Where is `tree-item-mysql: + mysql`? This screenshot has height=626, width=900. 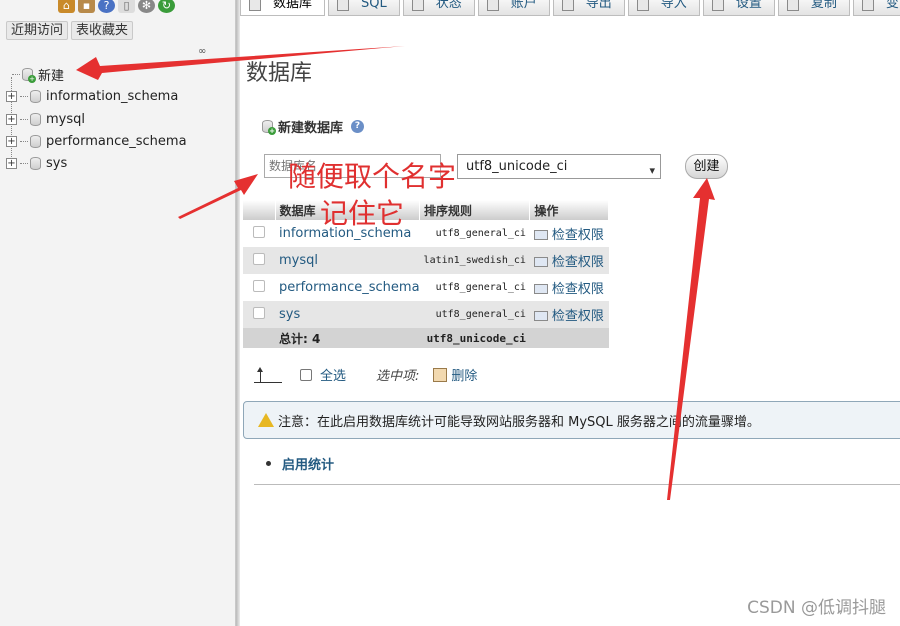 tree-item-mysql: + mysql is located at coordinates (45, 119).